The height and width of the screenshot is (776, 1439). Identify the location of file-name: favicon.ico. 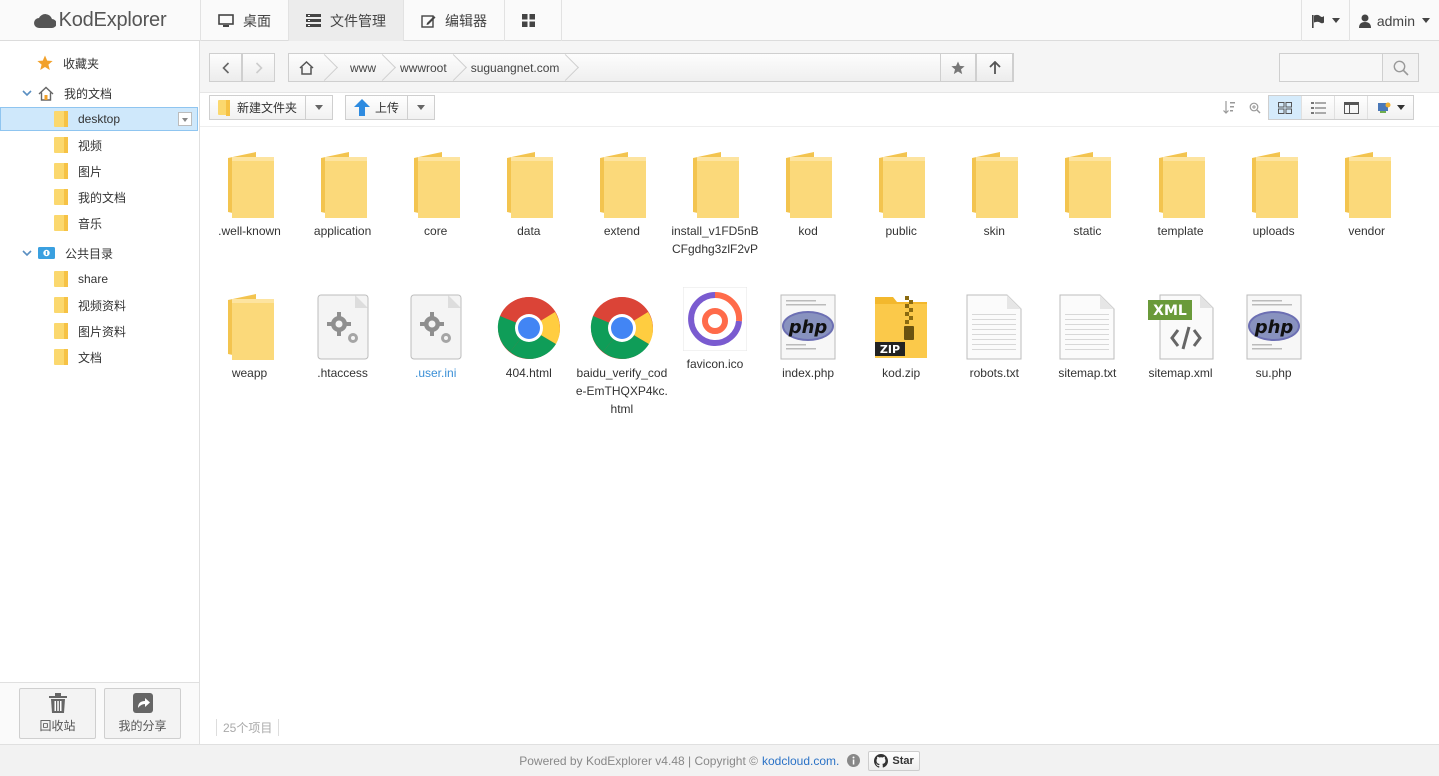
(715, 364).